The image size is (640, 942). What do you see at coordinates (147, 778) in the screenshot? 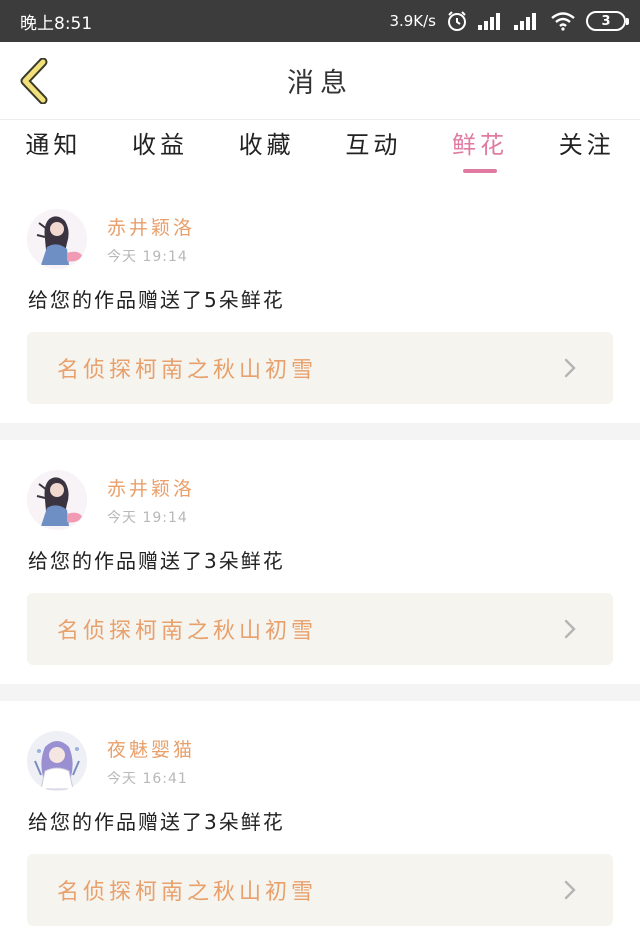
I see `timestamp: 今天 16:41` at bounding box center [147, 778].